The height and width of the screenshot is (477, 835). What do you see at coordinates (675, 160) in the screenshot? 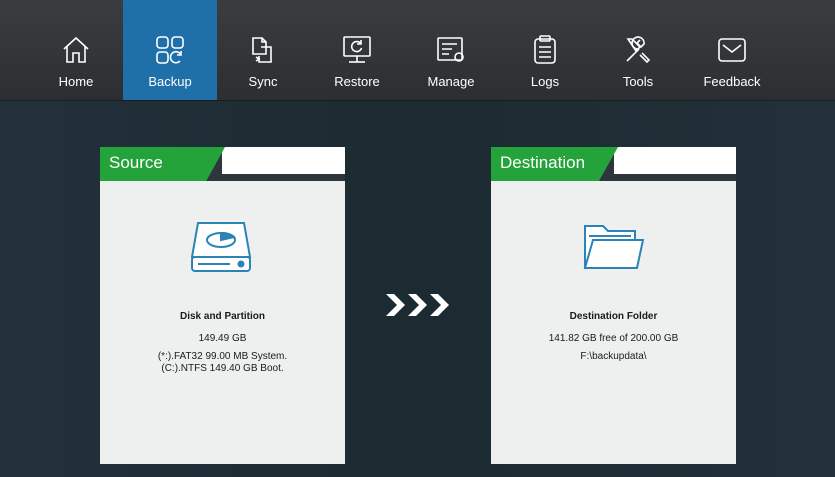
I see `destination-header-strip` at bounding box center [675, 160].